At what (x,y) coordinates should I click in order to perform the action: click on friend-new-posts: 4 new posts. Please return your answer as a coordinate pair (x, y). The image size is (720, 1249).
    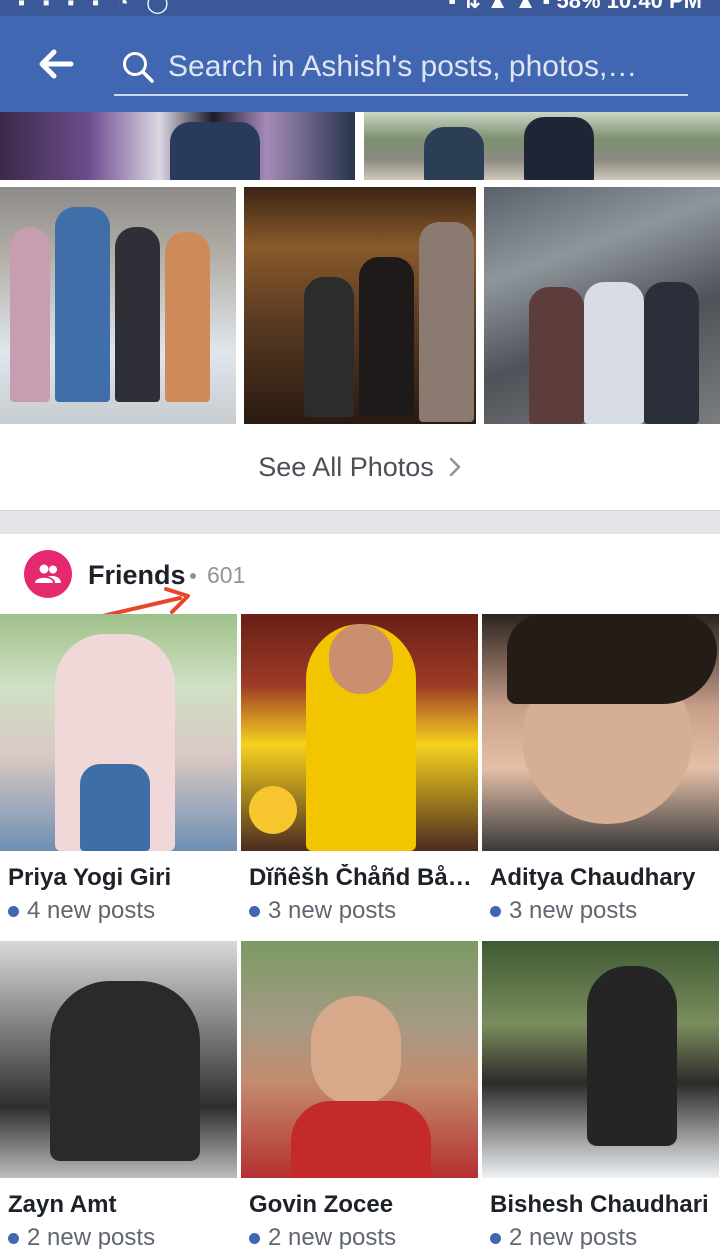
    Looking at the image, I should click on (81, 911).